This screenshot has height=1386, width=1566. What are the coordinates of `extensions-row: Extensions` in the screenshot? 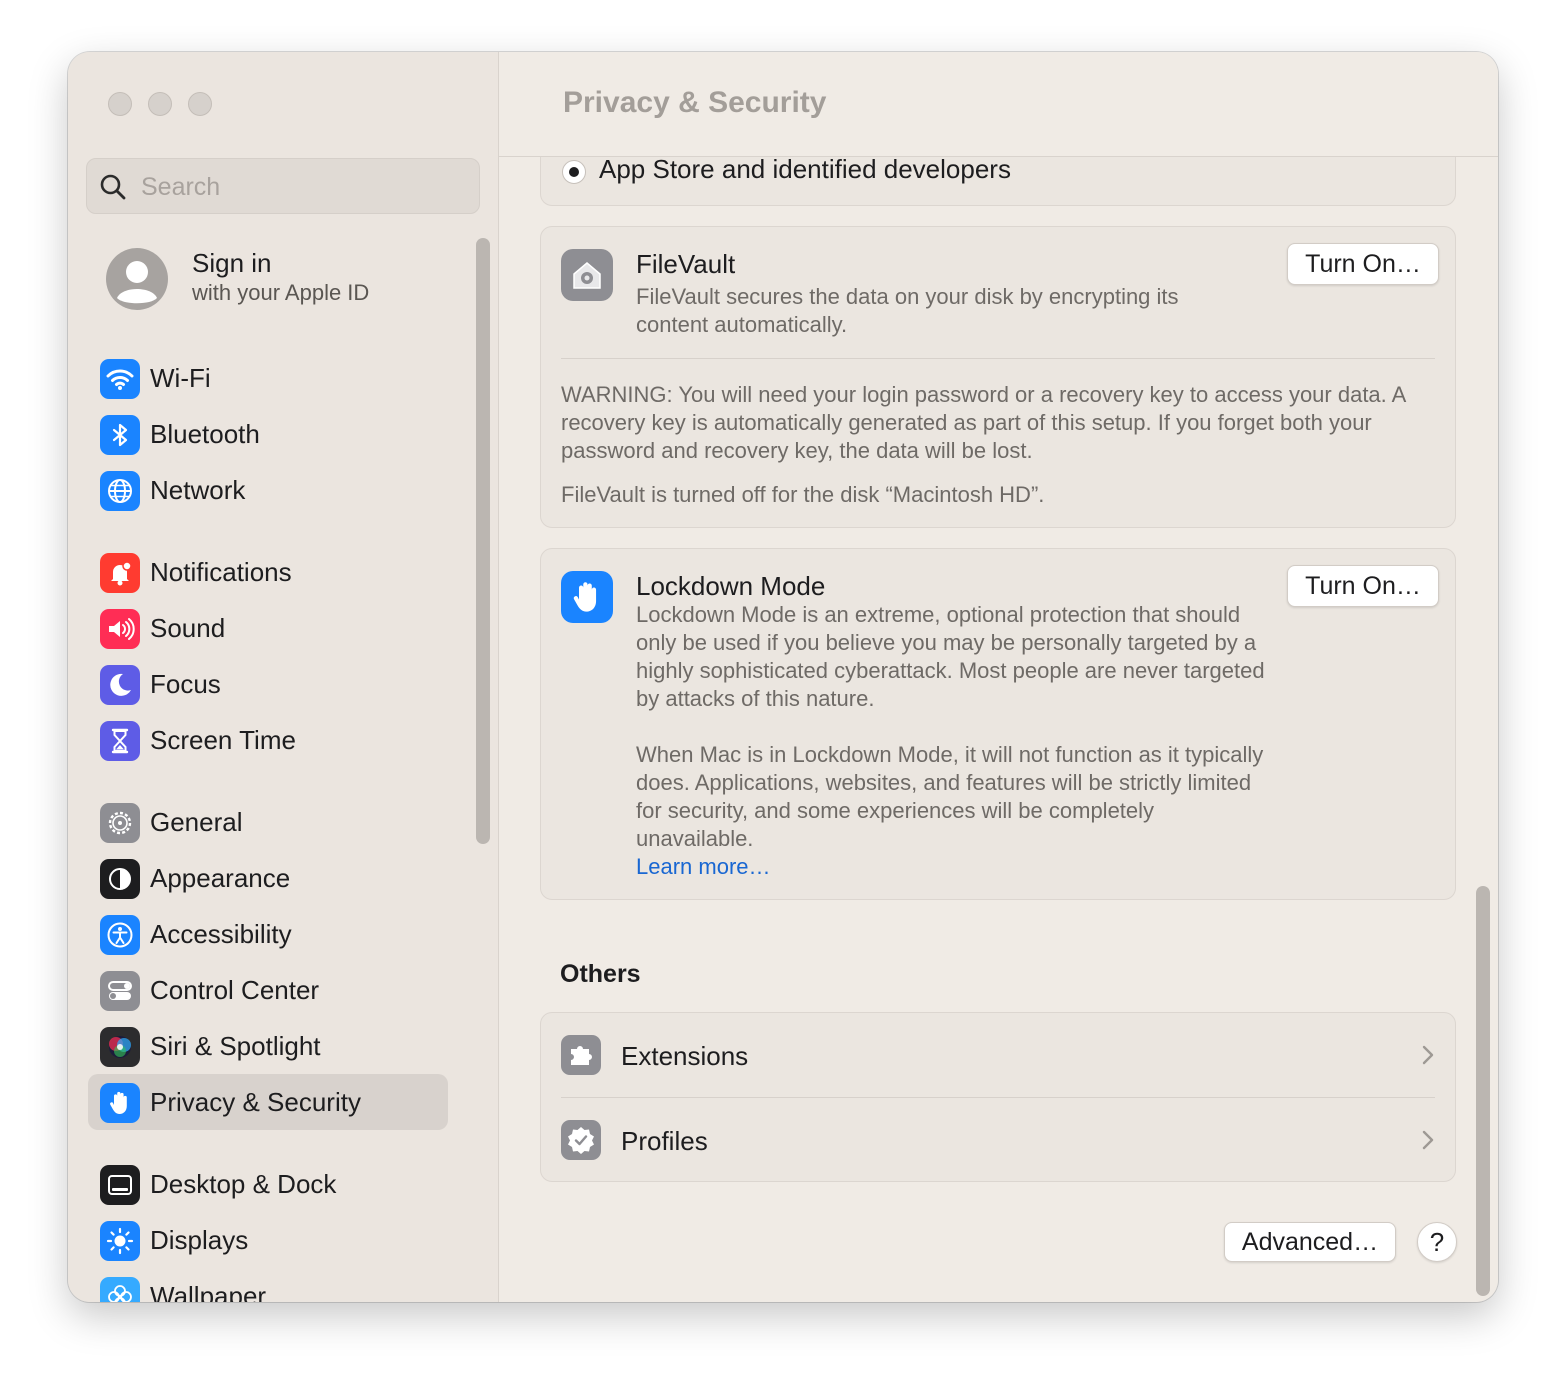 It's located at (998, 1055).